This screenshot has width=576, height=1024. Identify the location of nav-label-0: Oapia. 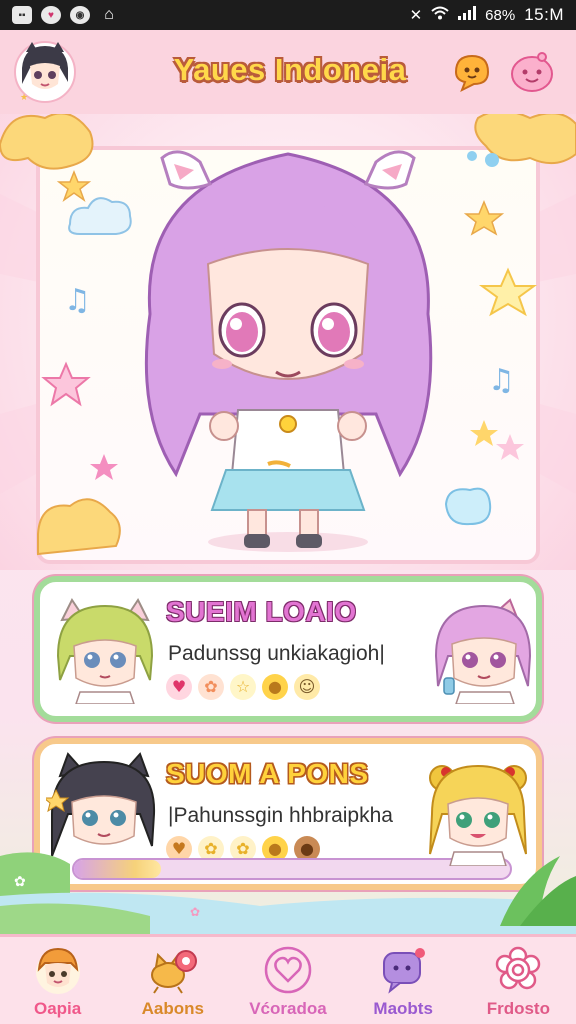
(57, 1008).